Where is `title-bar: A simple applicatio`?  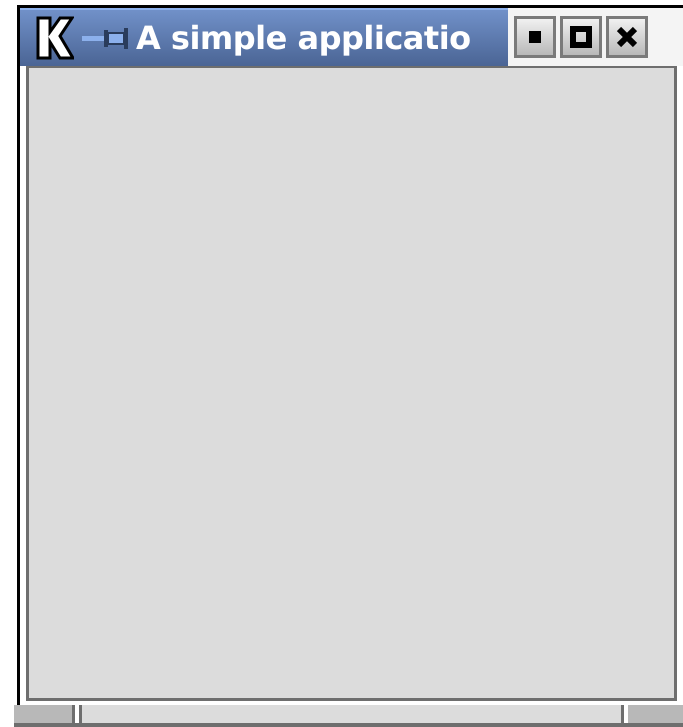 title-bar: A simple applicatio is located at coordinates (264, 37).